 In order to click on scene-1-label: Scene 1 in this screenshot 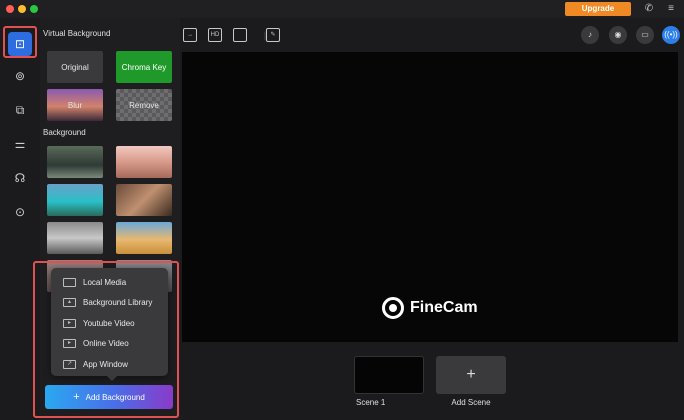, I will do `click(371, 402)`.